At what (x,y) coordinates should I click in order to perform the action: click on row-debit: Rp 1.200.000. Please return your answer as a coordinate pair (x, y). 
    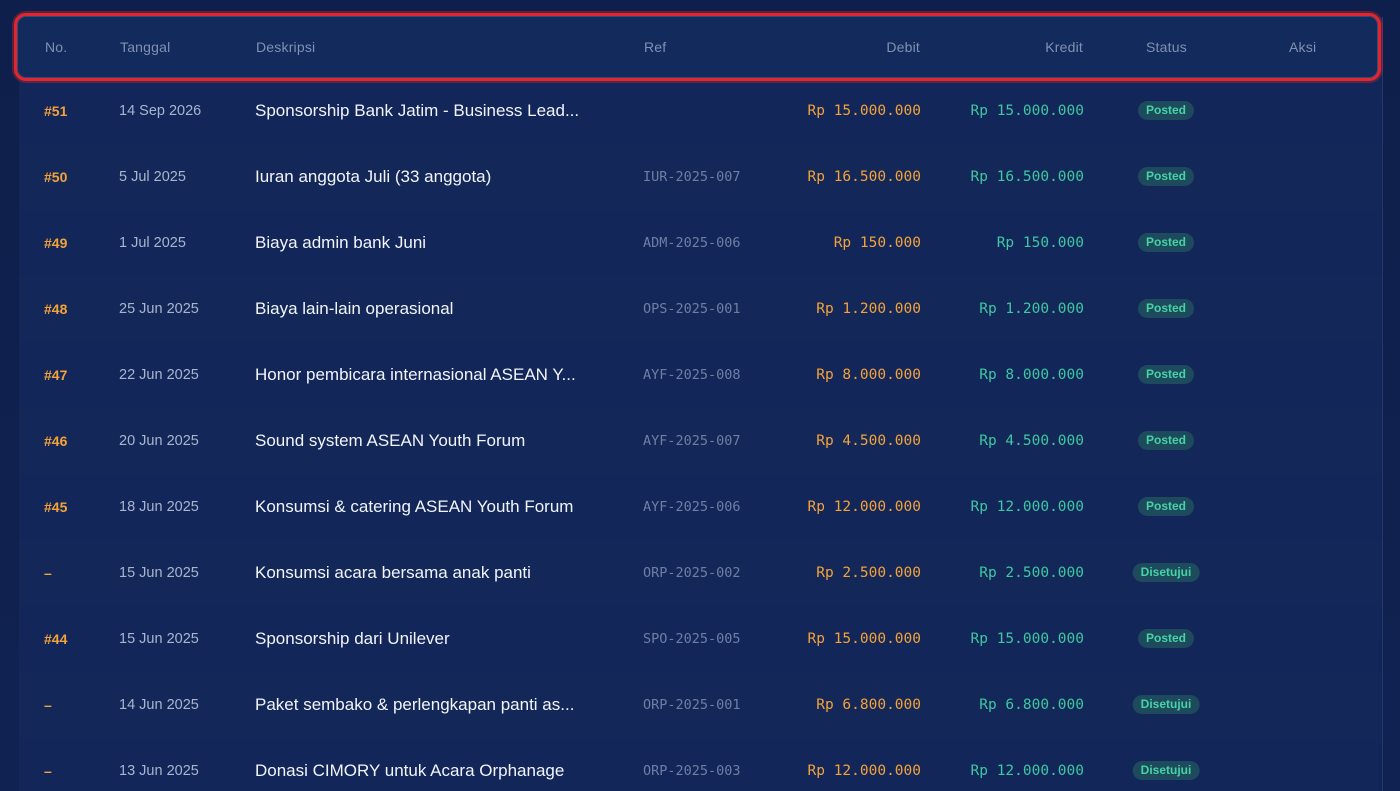
    Looking at the image, I should click on (868, 309).